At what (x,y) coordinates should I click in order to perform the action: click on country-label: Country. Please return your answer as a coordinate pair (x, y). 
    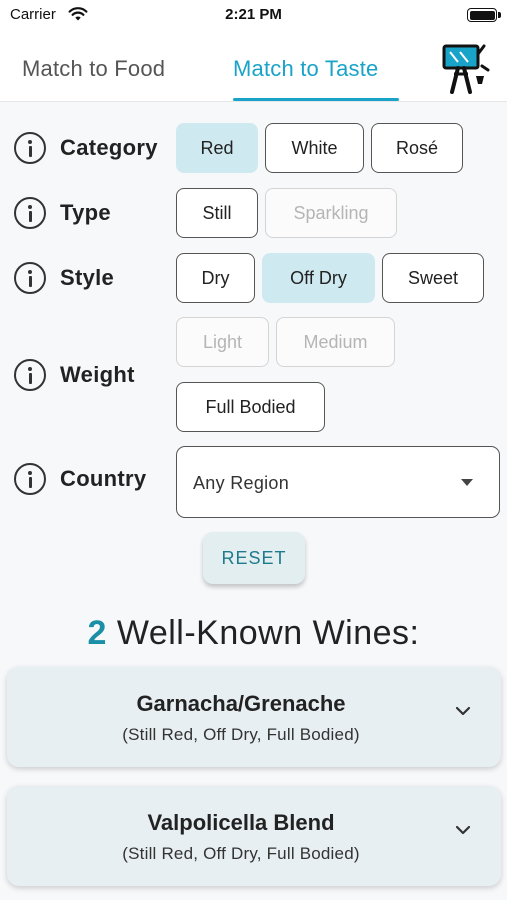
    Looking at the image, I should click on (103, 478).